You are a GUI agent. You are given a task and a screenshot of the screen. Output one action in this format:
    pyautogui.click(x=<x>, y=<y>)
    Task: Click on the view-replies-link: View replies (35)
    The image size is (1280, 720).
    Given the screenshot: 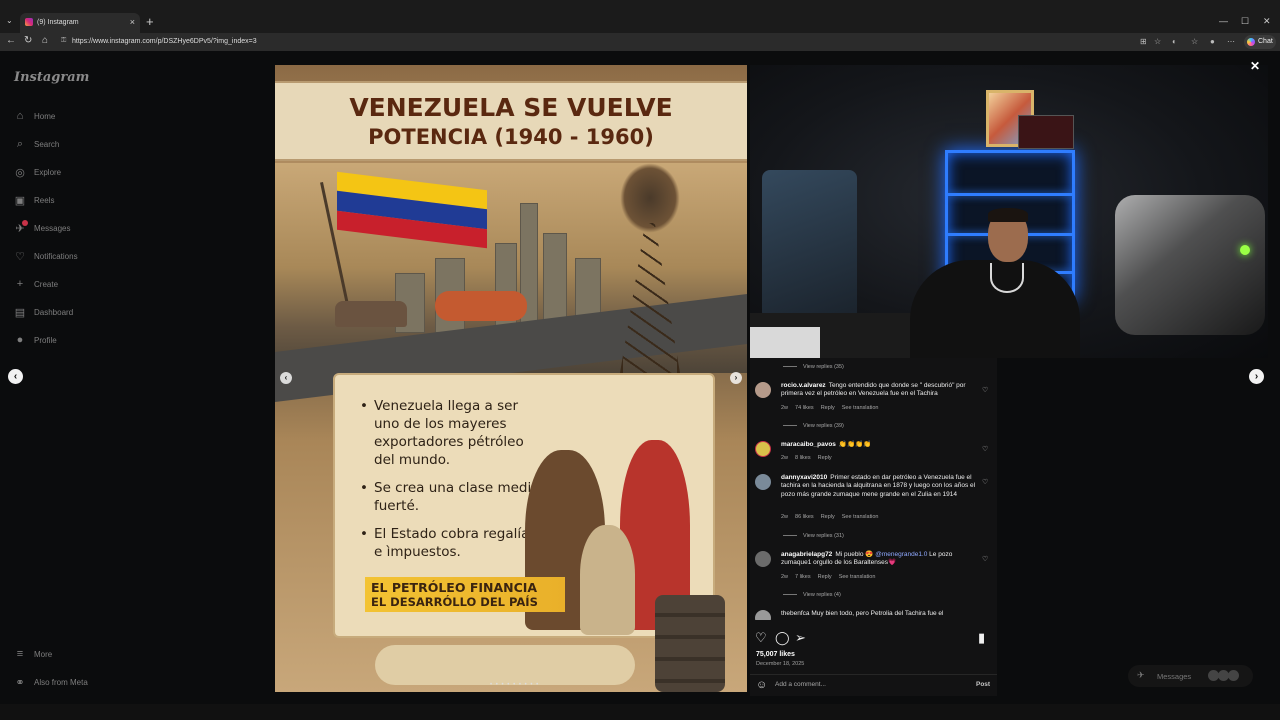 What is the action you would take?
    pyautogui.click(x=813, y=367)
    